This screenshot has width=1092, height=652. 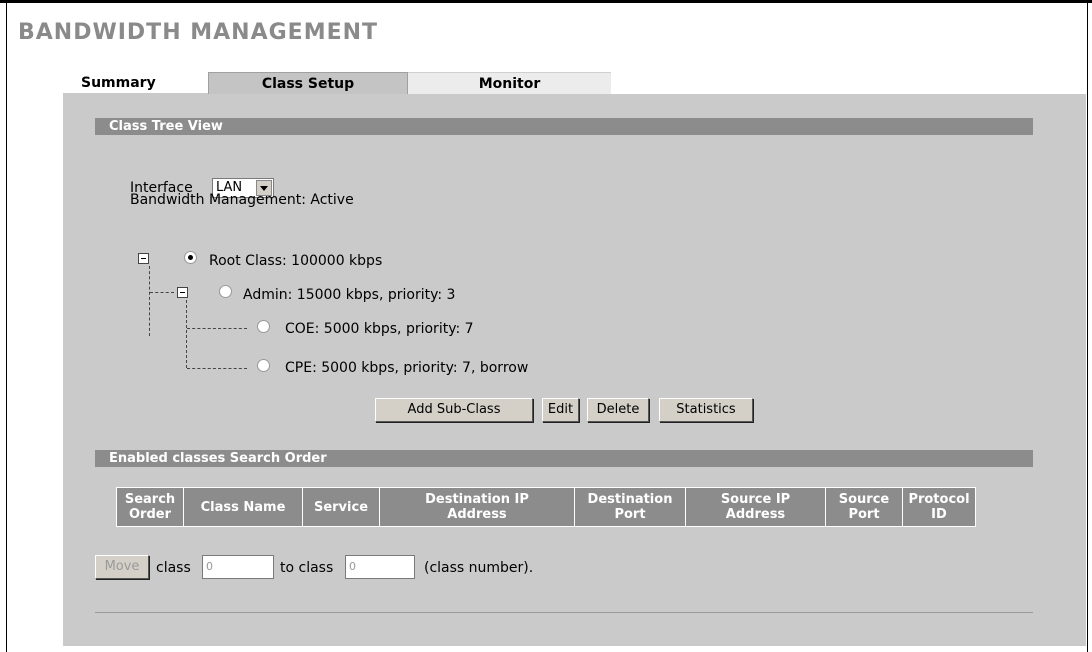 I want to click on right-border, so click(x=1087, y=326).